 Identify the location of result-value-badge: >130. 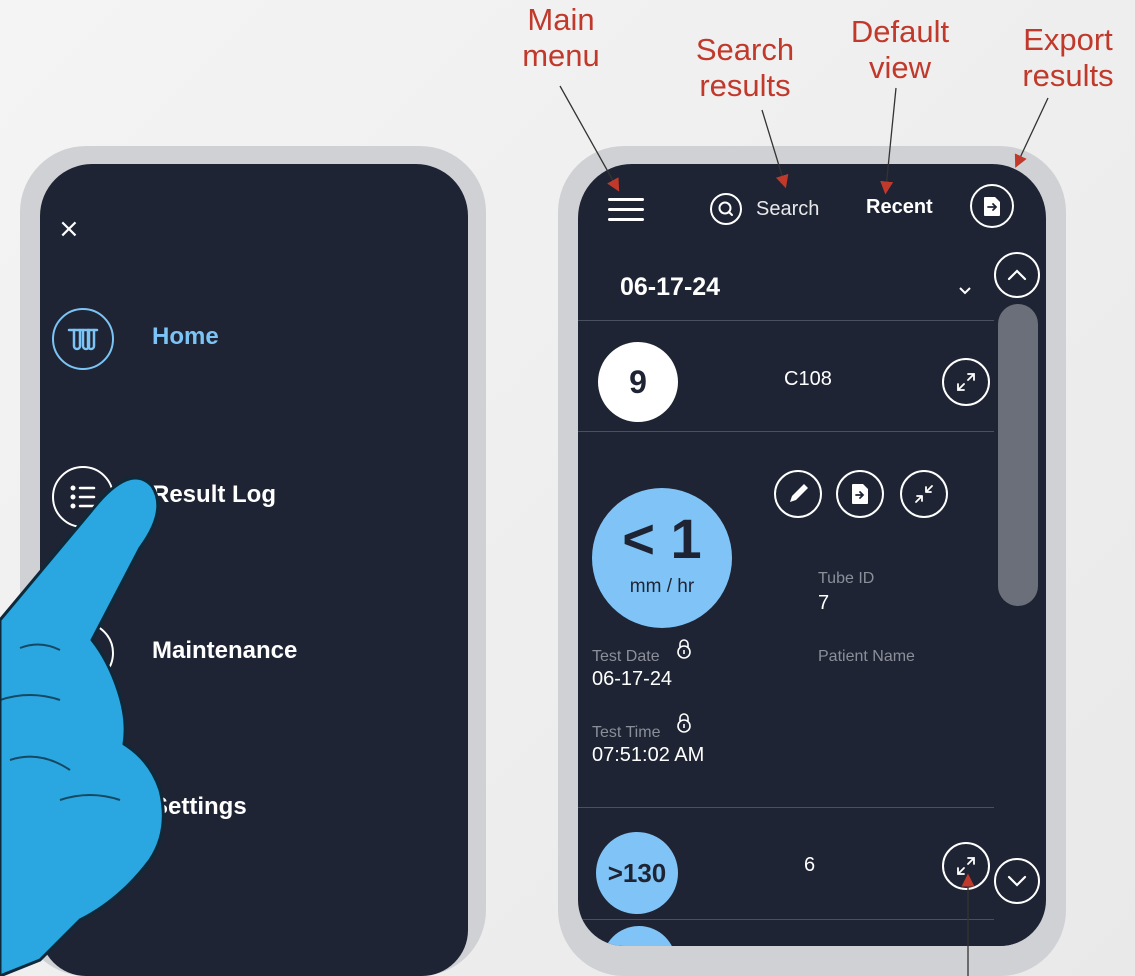
(637, 873).